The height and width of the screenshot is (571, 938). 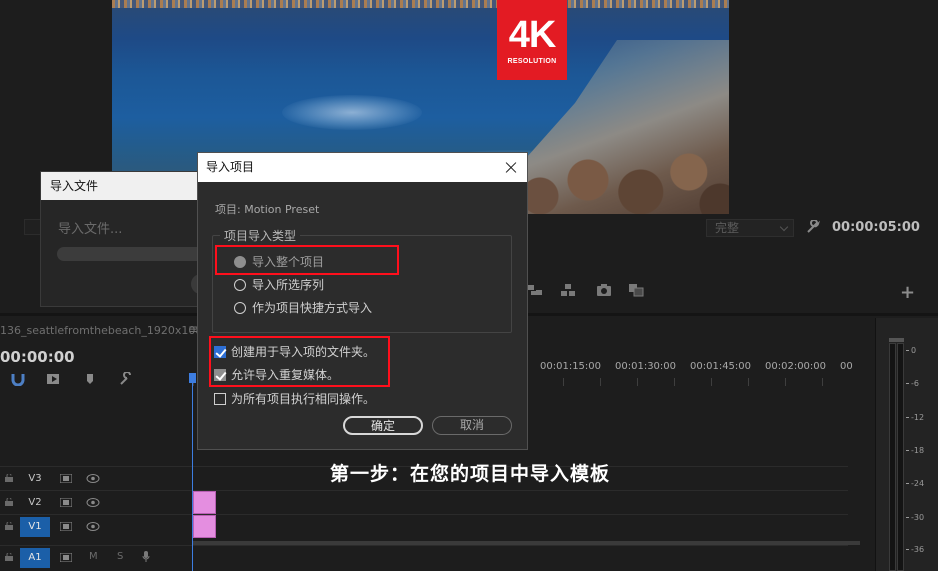 I want to click on track-target-v3: V3, so click(x=35, y=479).